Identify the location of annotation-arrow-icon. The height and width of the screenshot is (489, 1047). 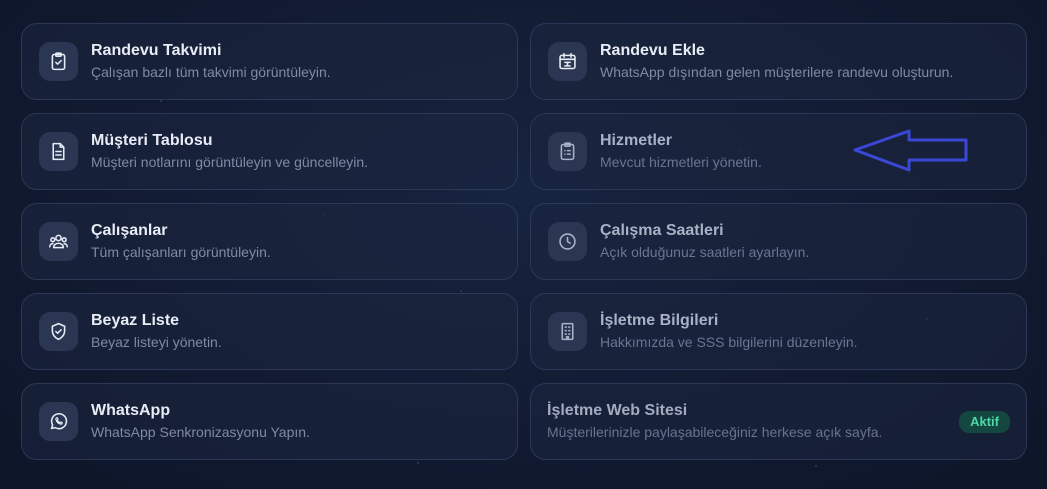
(910, 150).